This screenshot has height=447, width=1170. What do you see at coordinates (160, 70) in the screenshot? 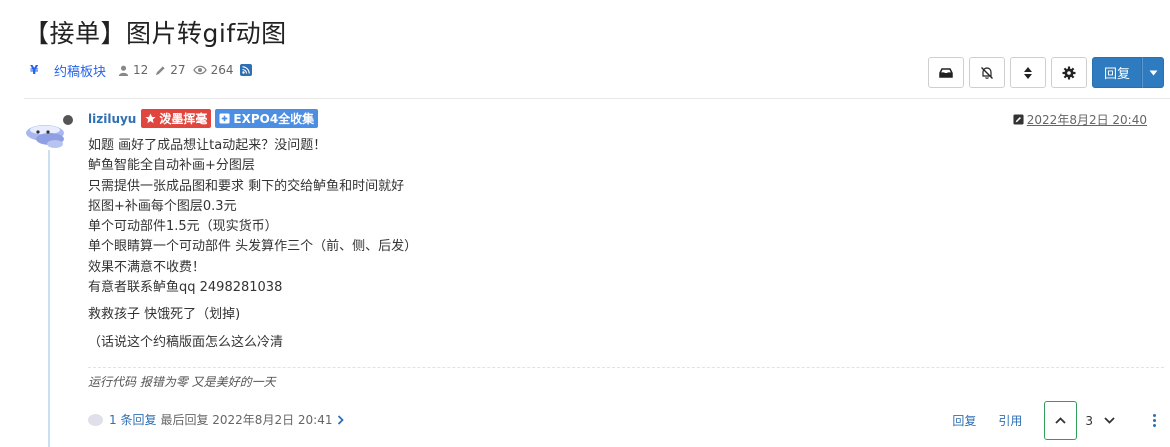
I see `pencil-icon` at bounding box center [160, 70].